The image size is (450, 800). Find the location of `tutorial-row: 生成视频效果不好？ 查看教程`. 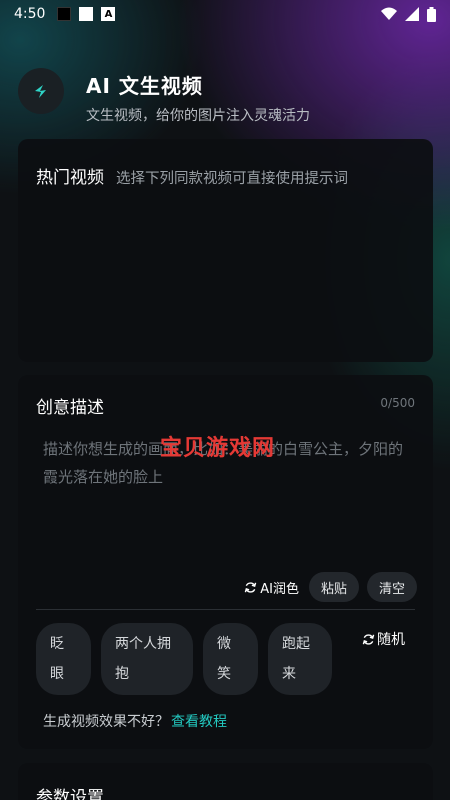

tutorial-row: 生成视频效果不好？ 查看教程 is located at coordinates (135, 721).